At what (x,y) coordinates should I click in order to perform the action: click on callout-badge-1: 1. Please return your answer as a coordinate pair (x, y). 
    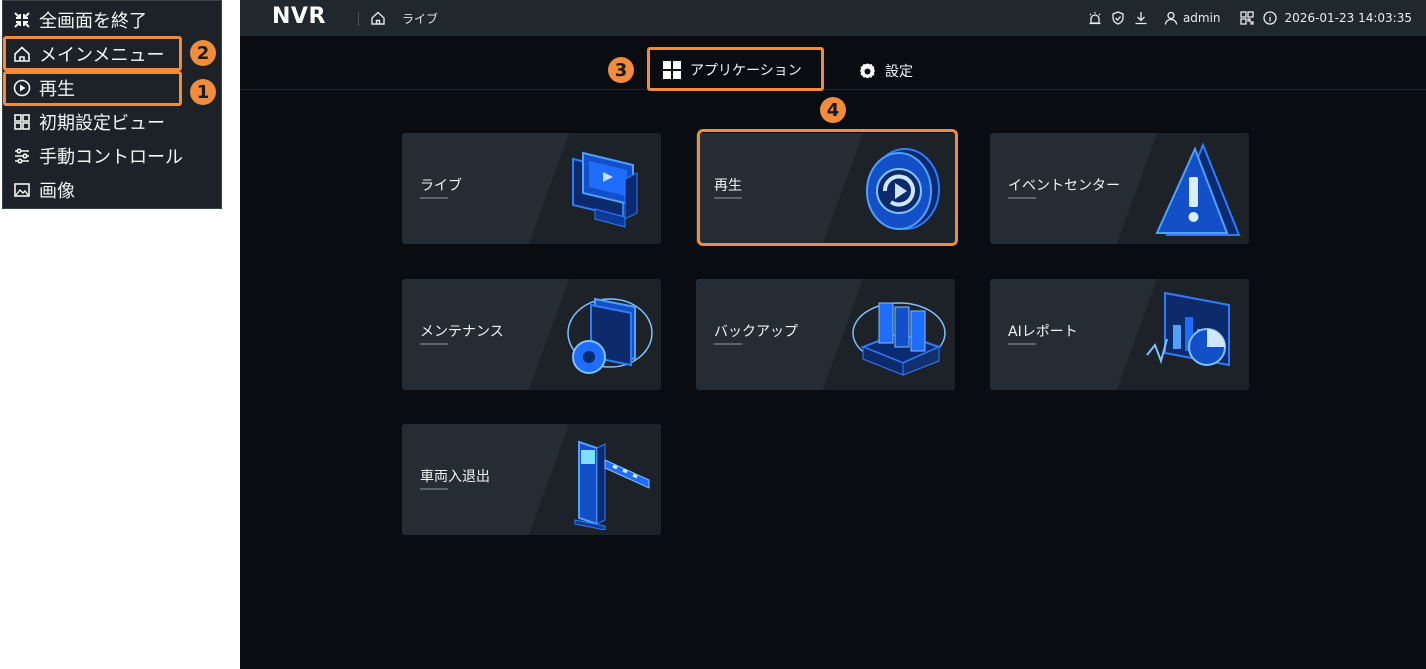
    Looking at the image, I should click on (203, 92).